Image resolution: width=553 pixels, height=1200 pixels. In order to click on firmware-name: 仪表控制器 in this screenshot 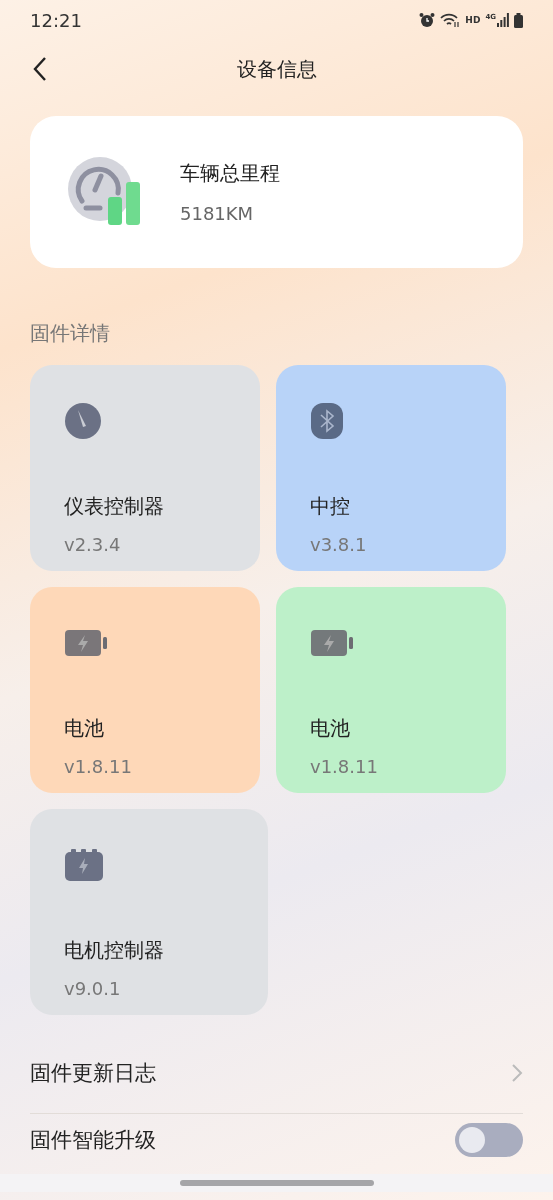, I will do `click(114, 506)`.